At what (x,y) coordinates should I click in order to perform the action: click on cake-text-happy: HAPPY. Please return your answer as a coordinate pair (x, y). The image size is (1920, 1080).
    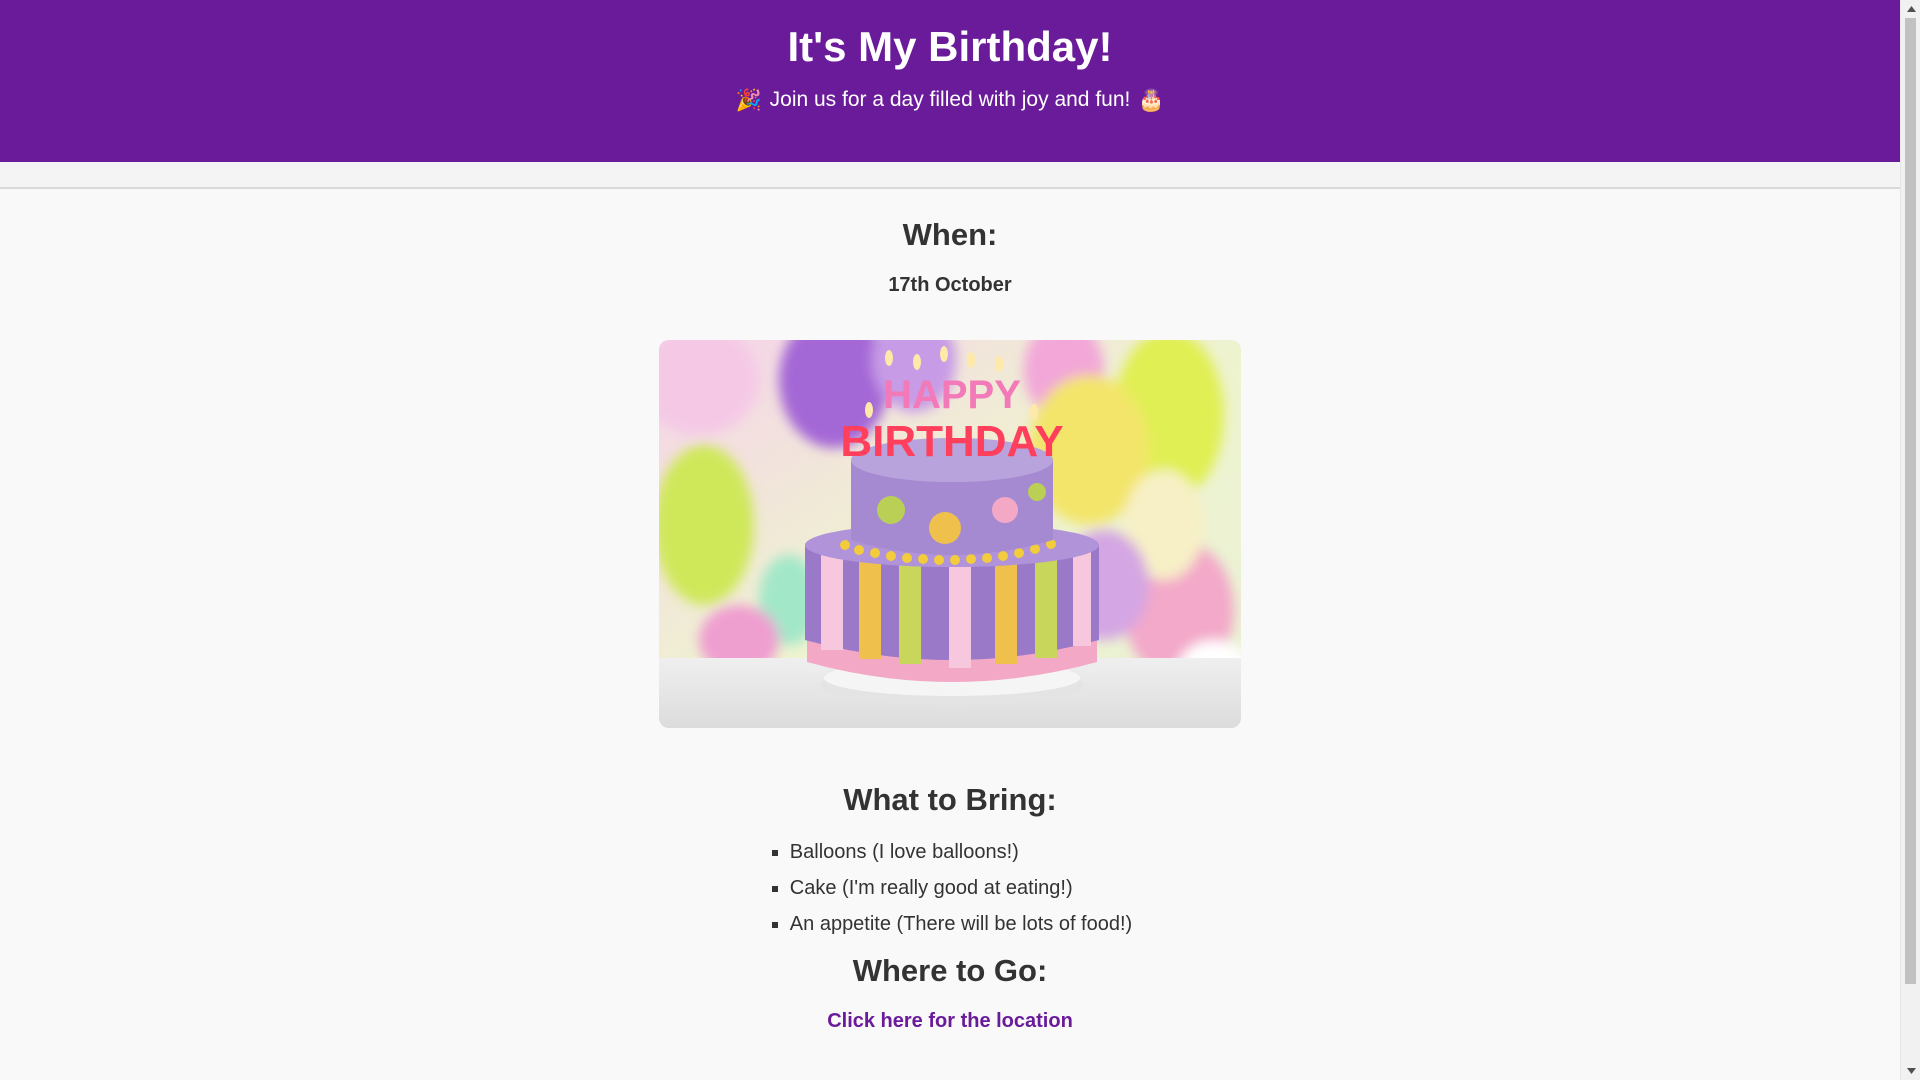
    Looking at the image, I should click on (952, 395).